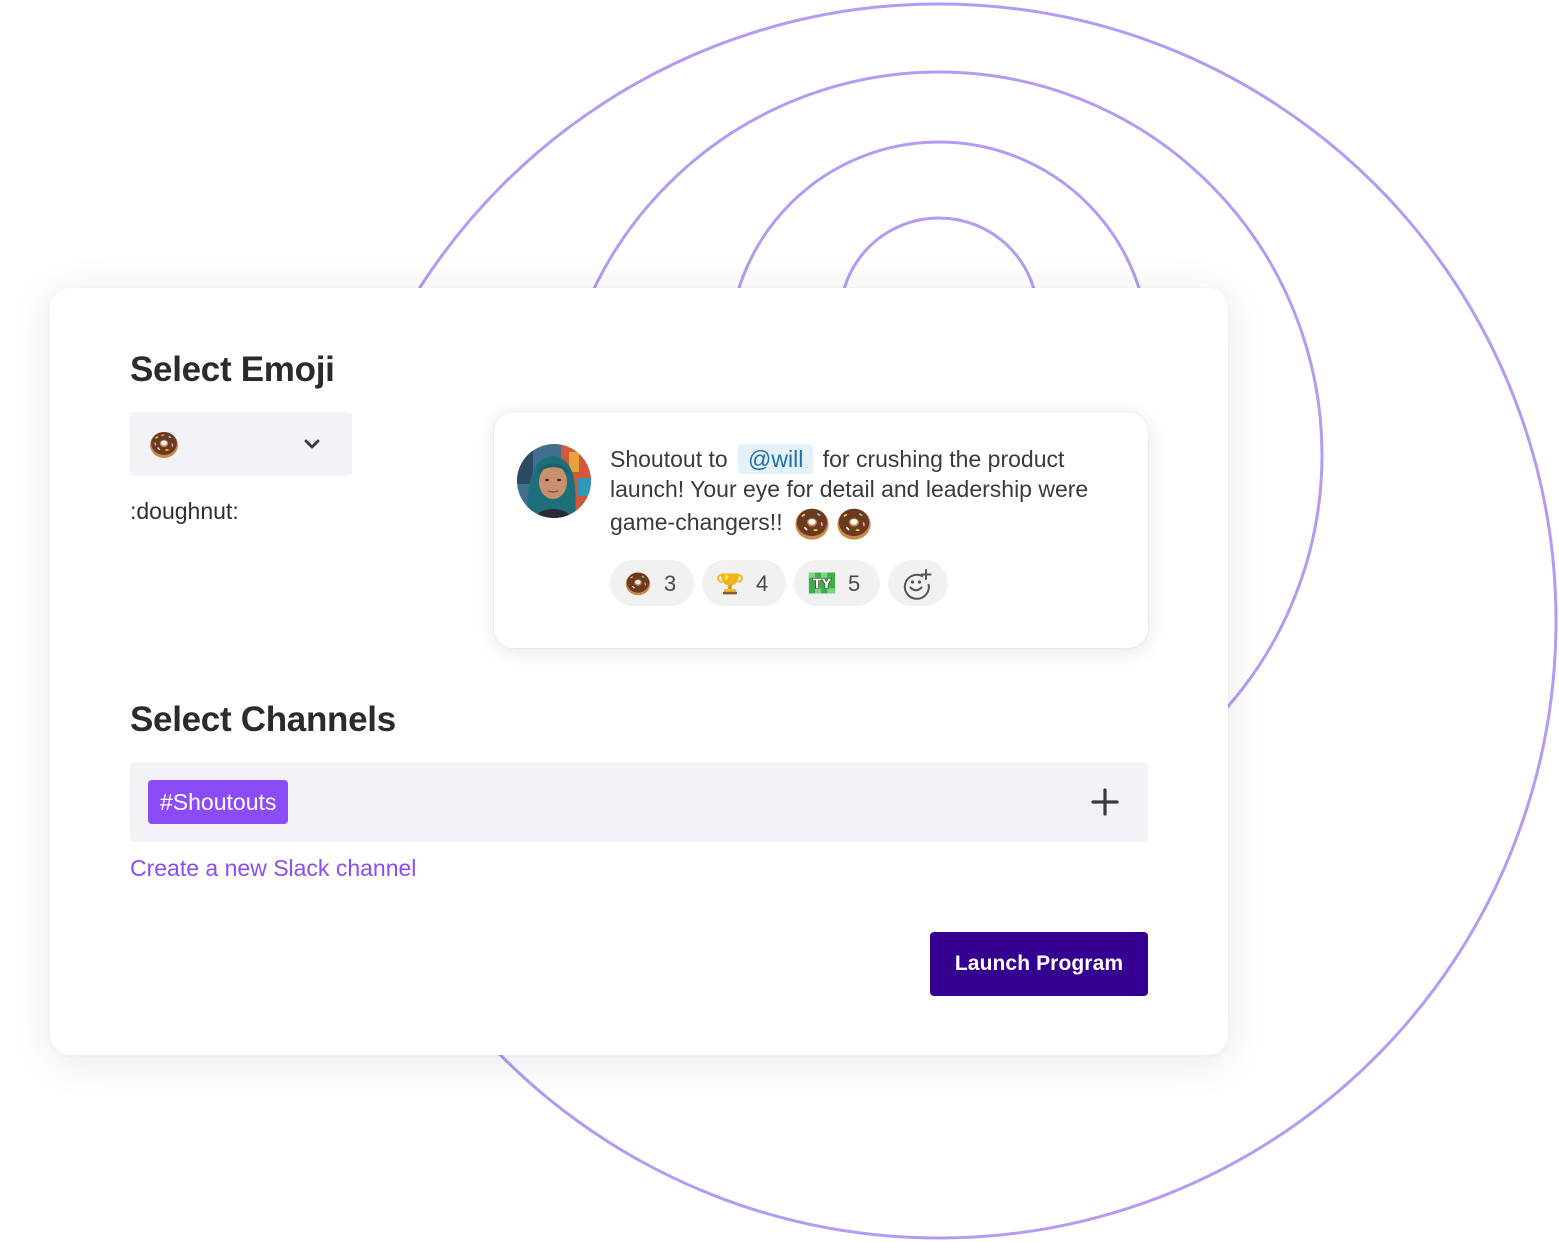 The height and width of the screenshot is (1242, 1559). Describe the element at coordinates (776, 459) in the screenshot. I see `user-mention: @will` at that location.